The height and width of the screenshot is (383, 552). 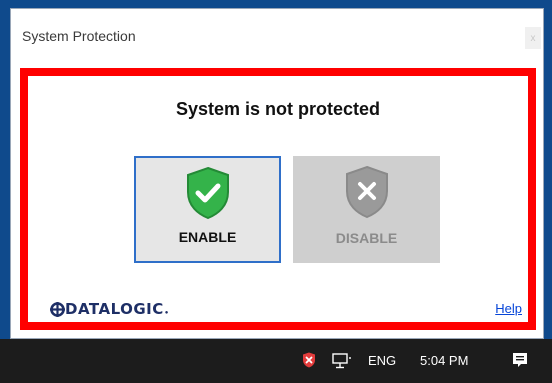 I want to click on notification-center-icon, so click(x=520, y=360).